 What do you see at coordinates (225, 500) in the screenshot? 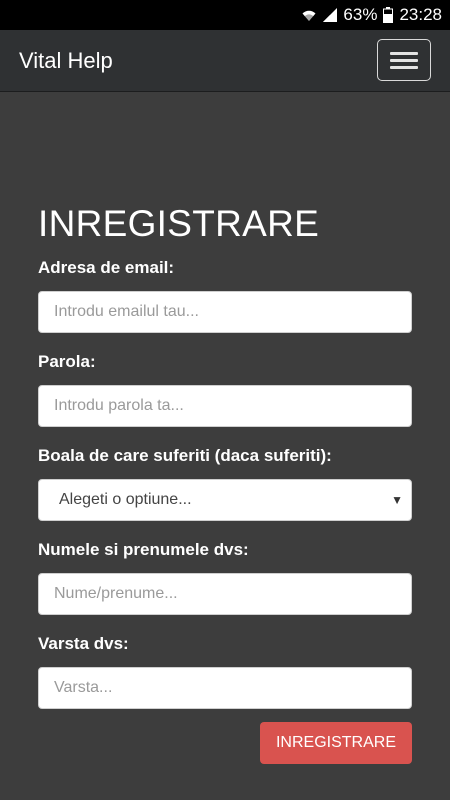
I see `disease-select: Alegeti o optiune... ▼` at bounding box center [225, 500].